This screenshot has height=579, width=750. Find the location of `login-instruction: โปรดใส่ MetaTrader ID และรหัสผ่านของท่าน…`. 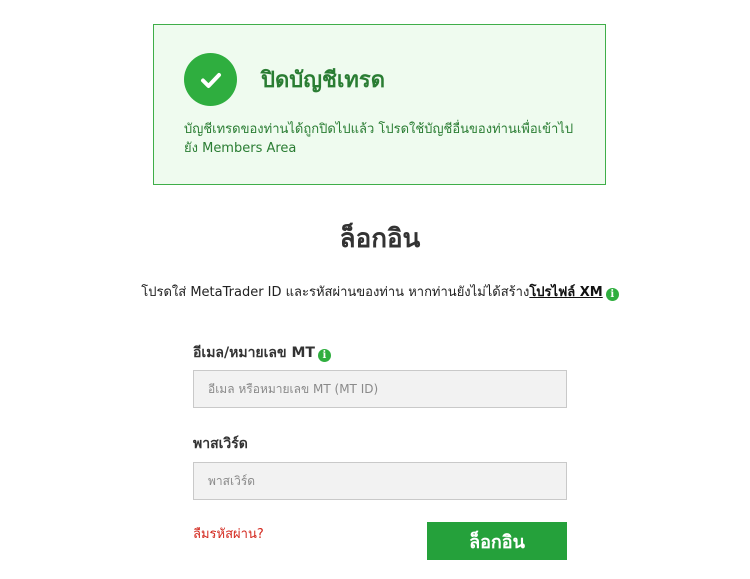

login-instruction: โปรดใส่ MetaTrader ID และรหัสผ่านของท่าน… is located at coordinates (375, 291).